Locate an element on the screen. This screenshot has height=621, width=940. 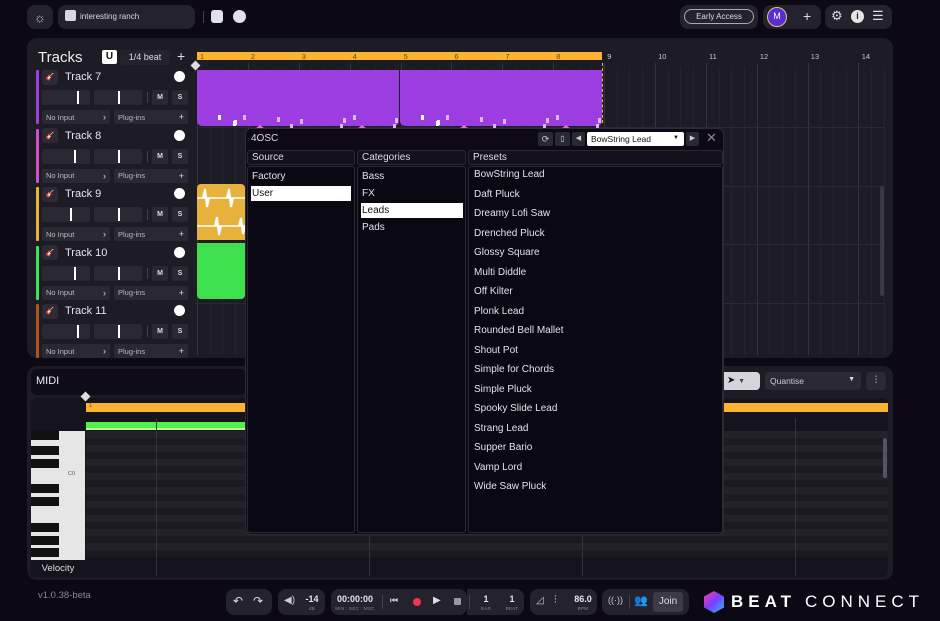
gear-icon: ⚙ is located at coordinates (837, 16).